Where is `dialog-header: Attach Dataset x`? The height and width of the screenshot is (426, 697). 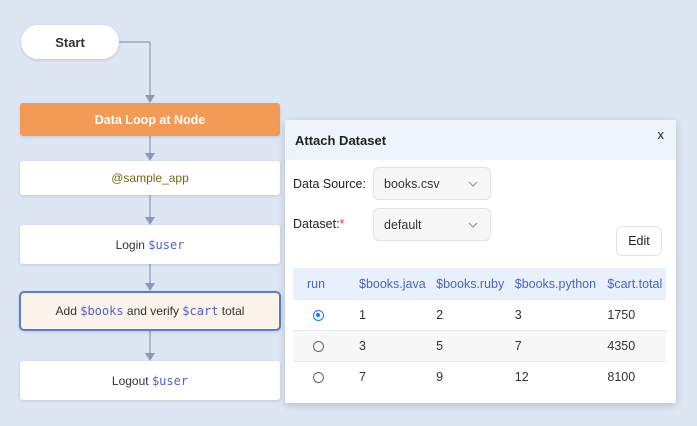
dialog-header: Attach Dataset x is located at coordinates (480, 140).